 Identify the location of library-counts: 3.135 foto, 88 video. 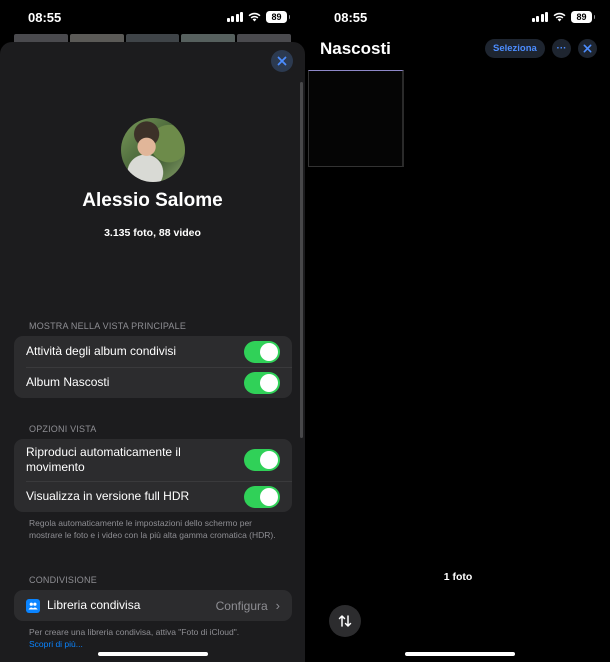
(152, 233).